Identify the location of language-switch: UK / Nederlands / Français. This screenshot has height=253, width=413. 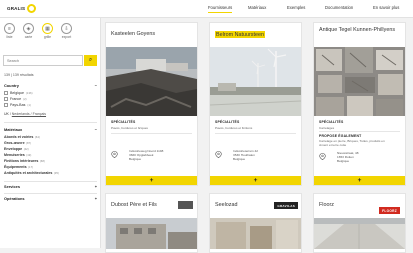
(25, 114).